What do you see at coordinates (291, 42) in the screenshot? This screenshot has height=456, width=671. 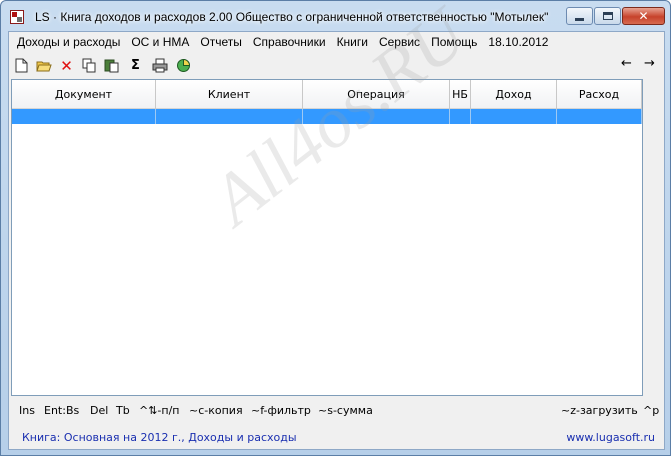 I see `menu-directories: Справочники` at bounding box center [291, 42].